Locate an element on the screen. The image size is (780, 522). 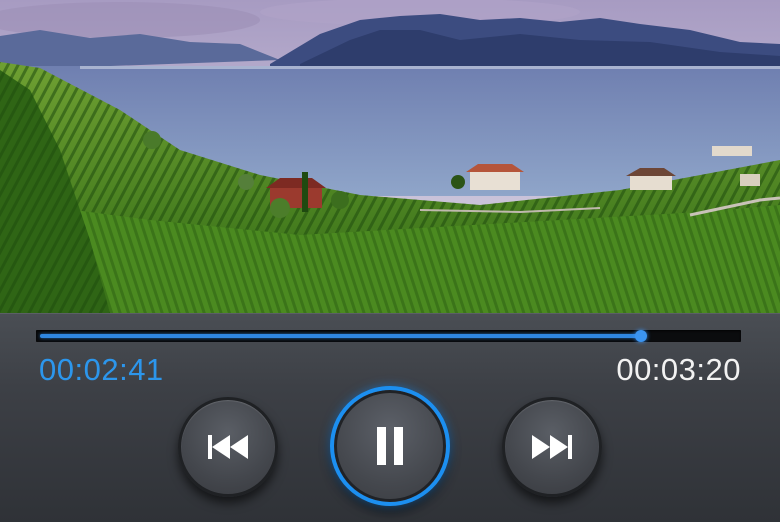
previous-track-button is located at coordinates (228, 447).